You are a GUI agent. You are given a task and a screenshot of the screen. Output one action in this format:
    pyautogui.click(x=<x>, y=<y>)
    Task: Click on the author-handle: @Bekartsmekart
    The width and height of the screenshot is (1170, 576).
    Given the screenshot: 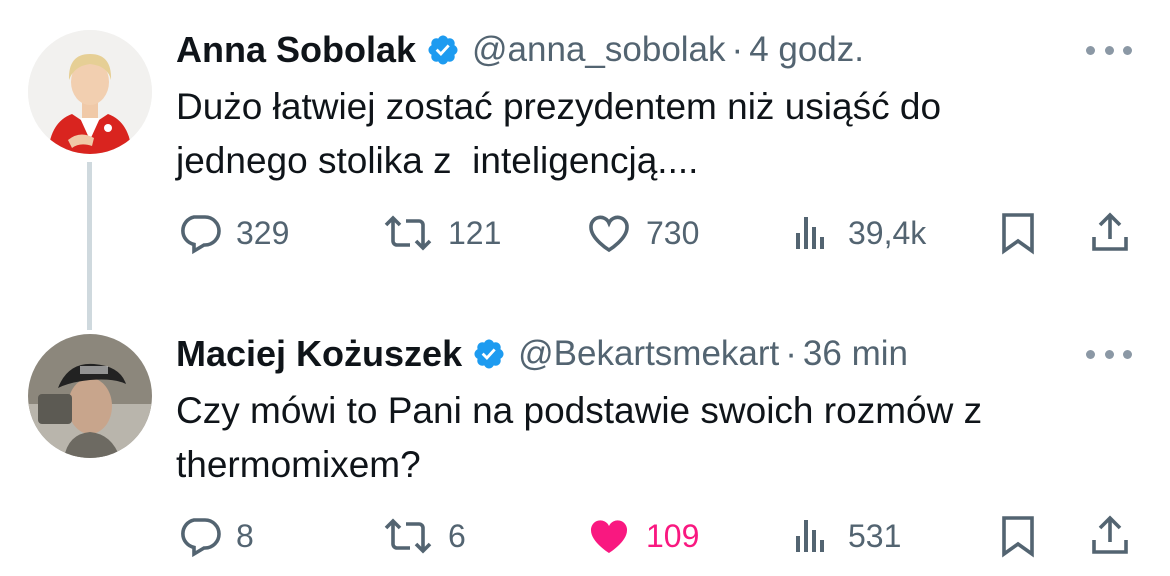 What is the action you would take?
    pyautogui.click(x=648, y=354)
    